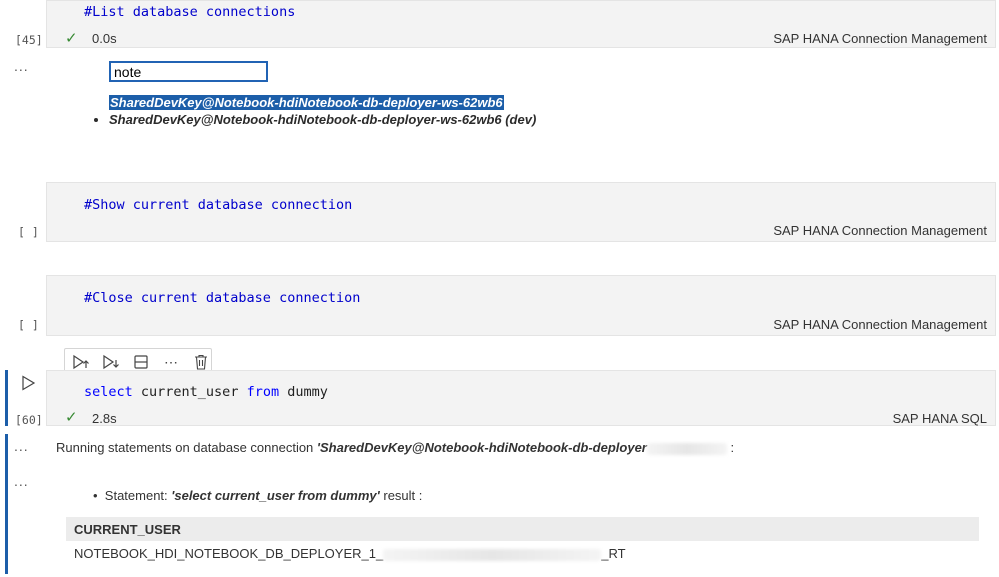 The height and width of the screenshot is (577, 999). Describe the element at coordinates (111, 362) in the screenshot. I see `execute-below-icon` at that location.